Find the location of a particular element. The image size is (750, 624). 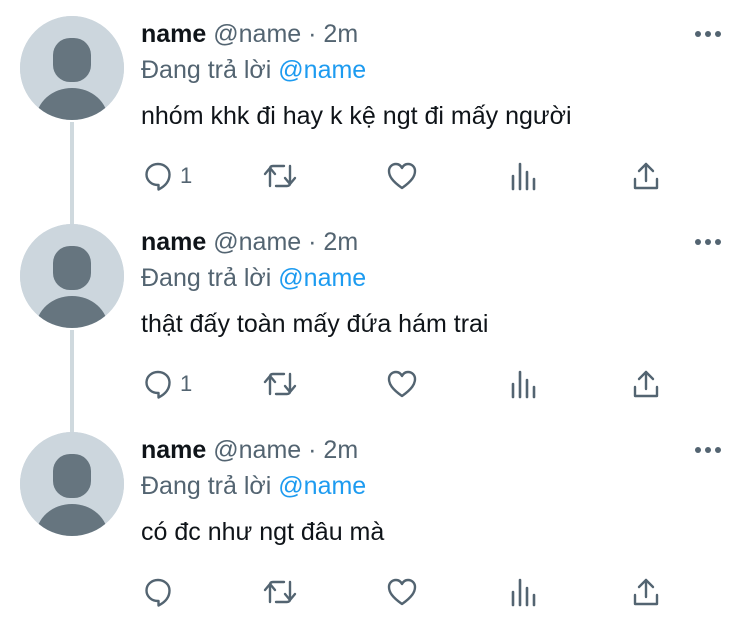

action-bar is located at coordinates (375, 592).